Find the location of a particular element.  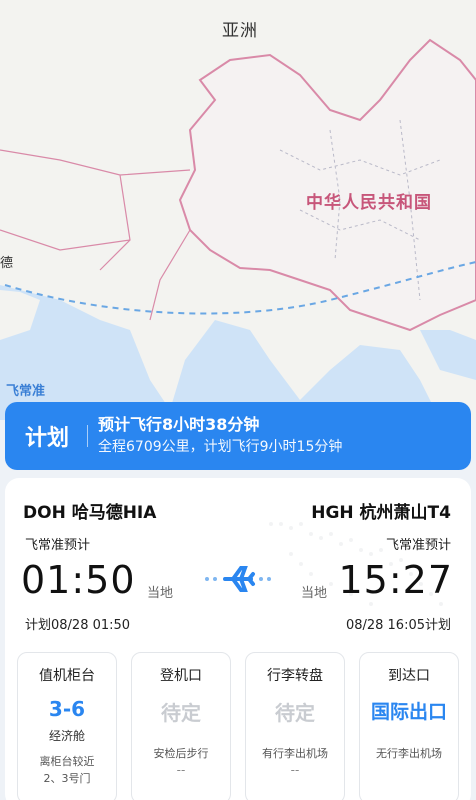

departure-airport: DOH 哈马德HIA is located at coordinates (89, 510).